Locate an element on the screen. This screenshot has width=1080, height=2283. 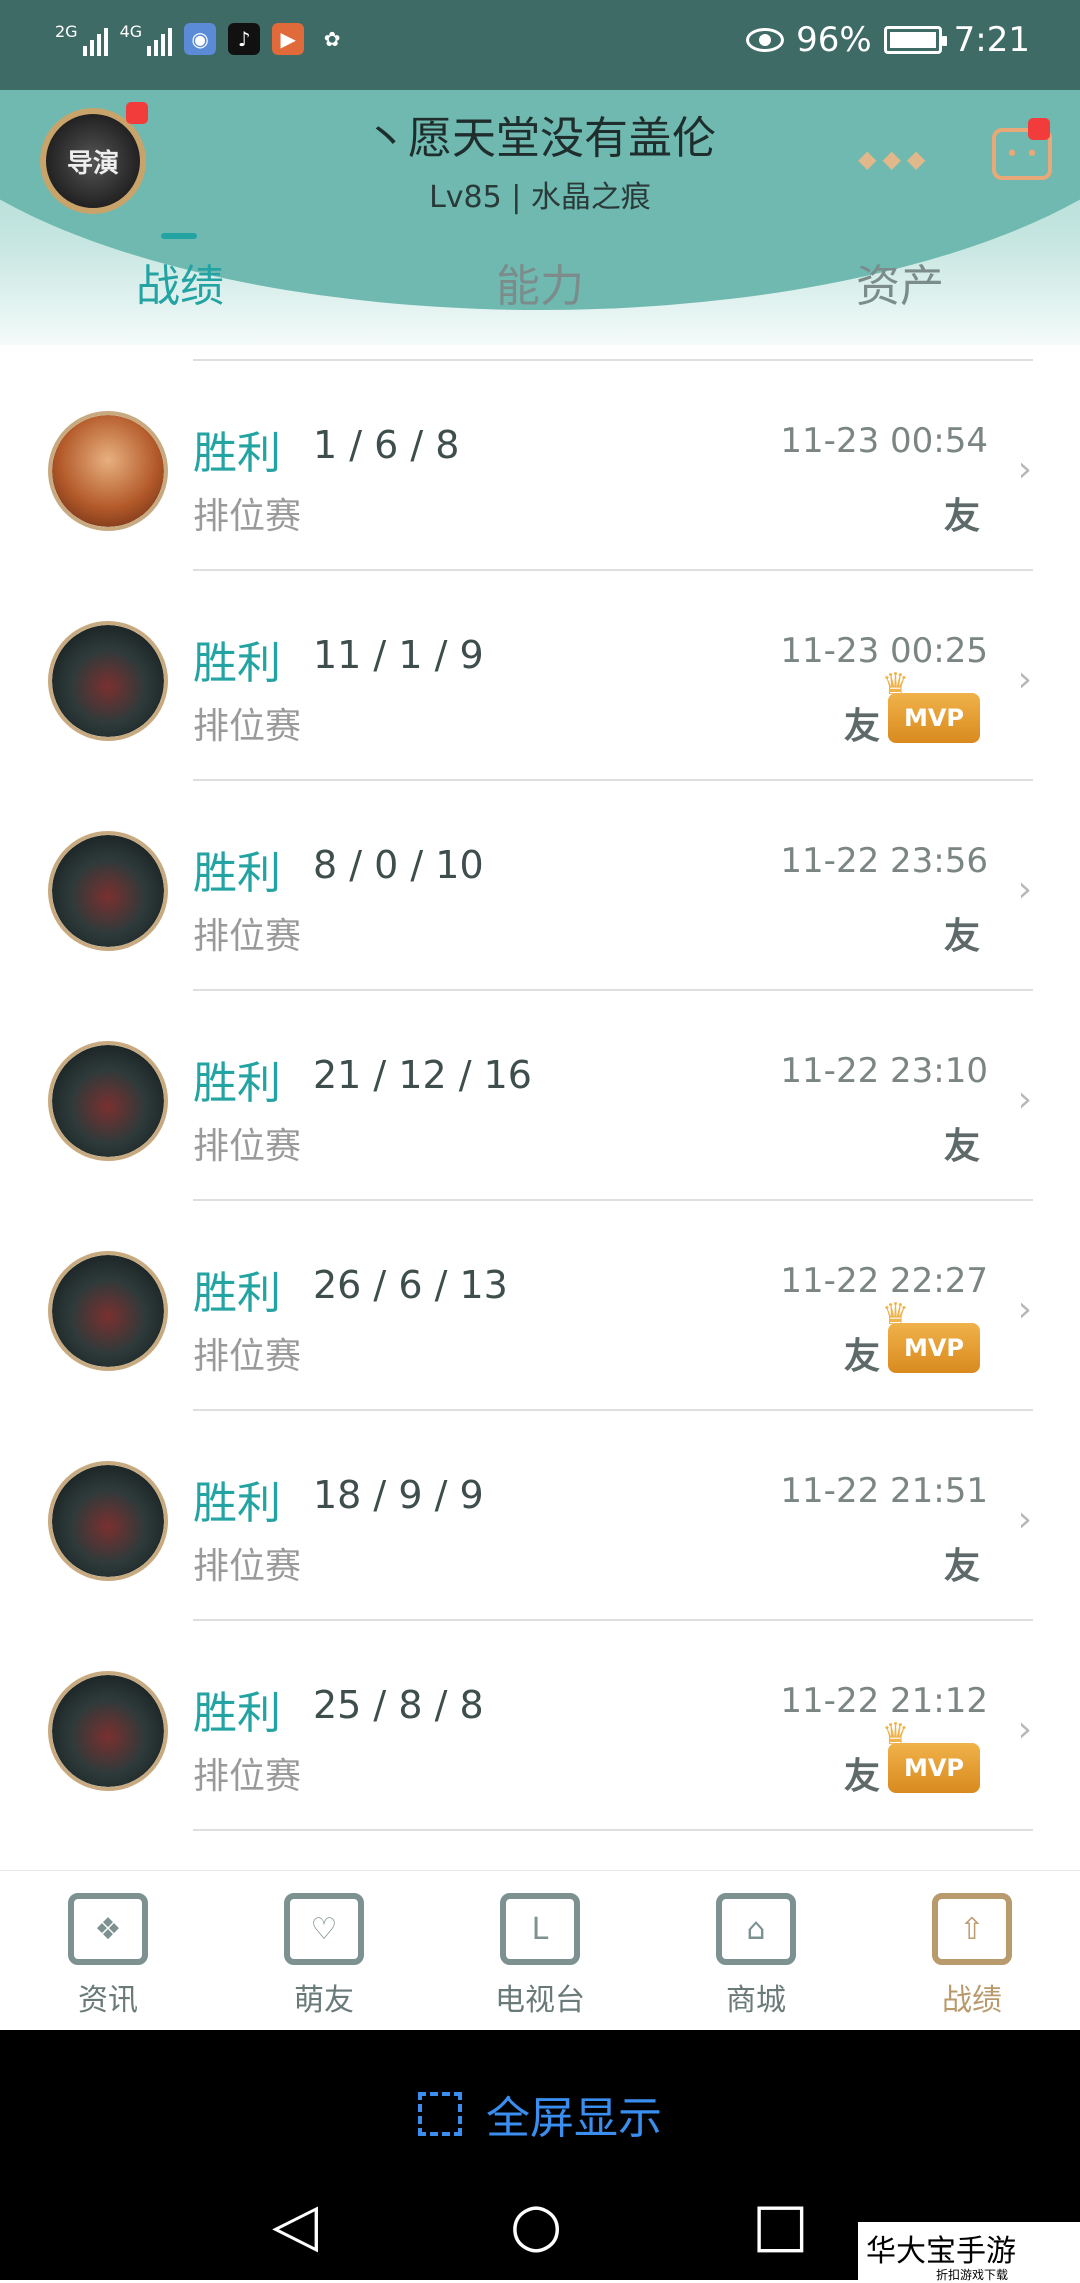
tab-bar: 战绩 能力 资产 is located at coordinates (540, 295).